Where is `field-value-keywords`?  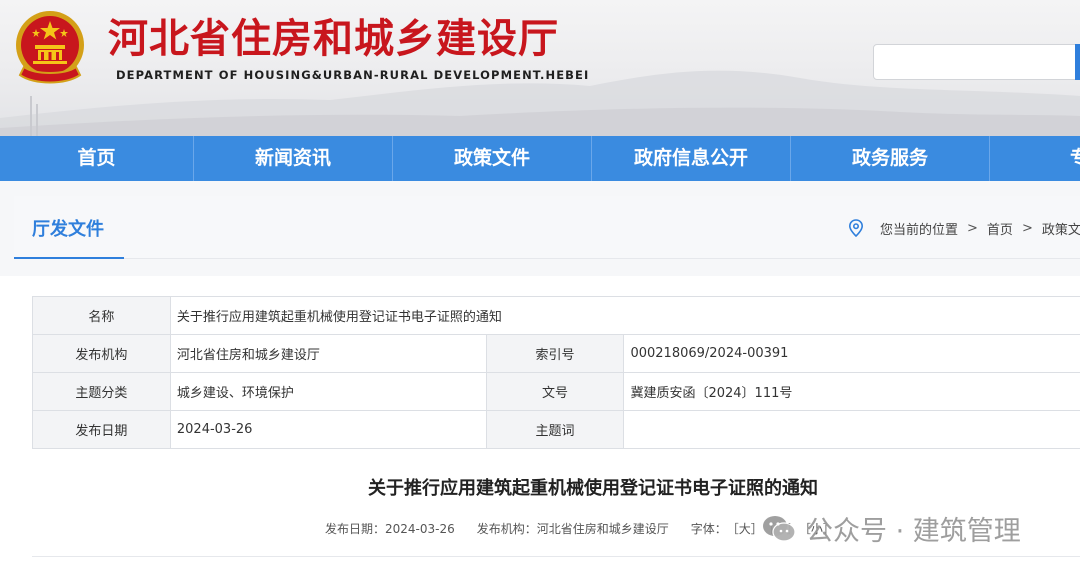 field-value-keywords is located at coordinates (851, 429).